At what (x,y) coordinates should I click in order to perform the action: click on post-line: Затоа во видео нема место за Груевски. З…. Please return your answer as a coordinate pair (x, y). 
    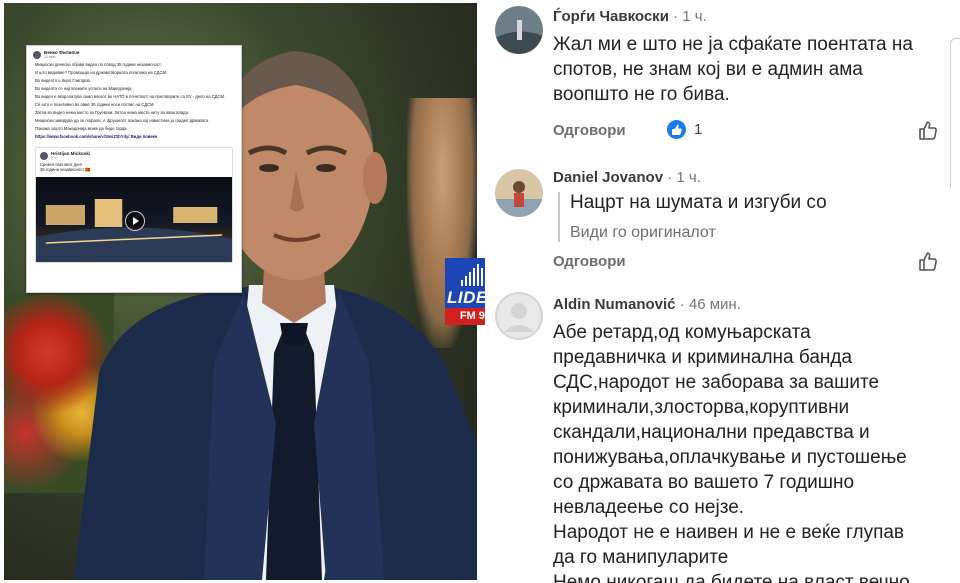
    Looking at the image, I should click on (112, 113).